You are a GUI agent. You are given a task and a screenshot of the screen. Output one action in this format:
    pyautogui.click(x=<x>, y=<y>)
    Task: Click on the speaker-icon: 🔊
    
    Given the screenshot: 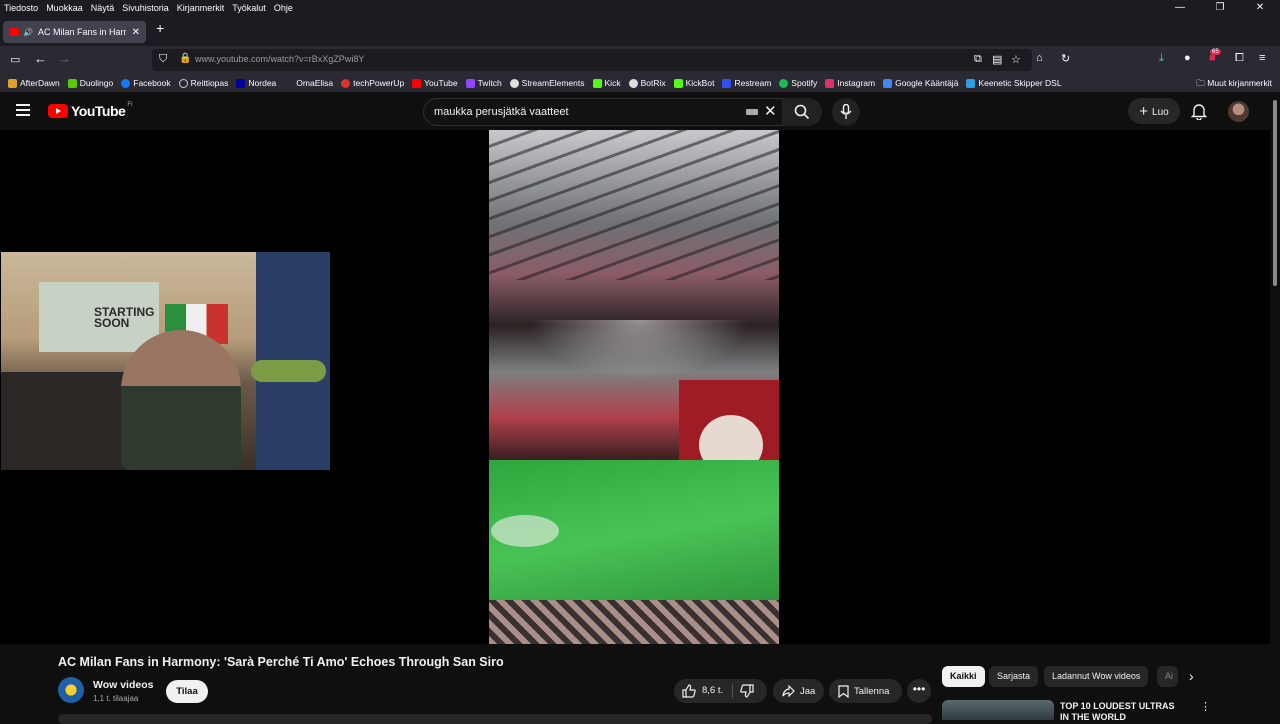 What is the action you would take?
    pyautogui.click(x=28, y=32)
    